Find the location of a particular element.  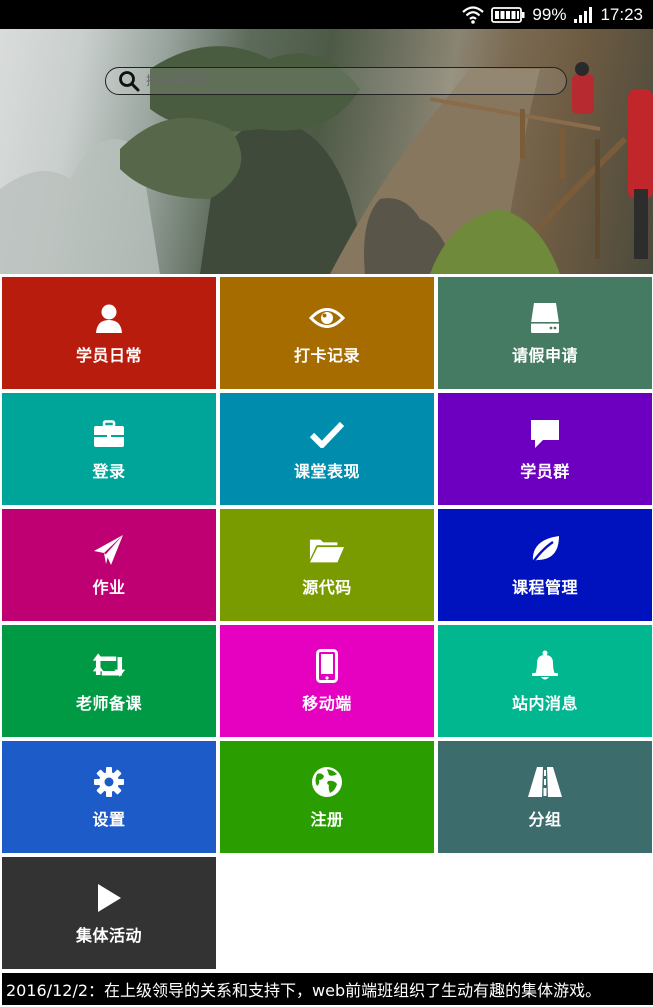

hard-drive-icon is located at coordinates (545, 318).